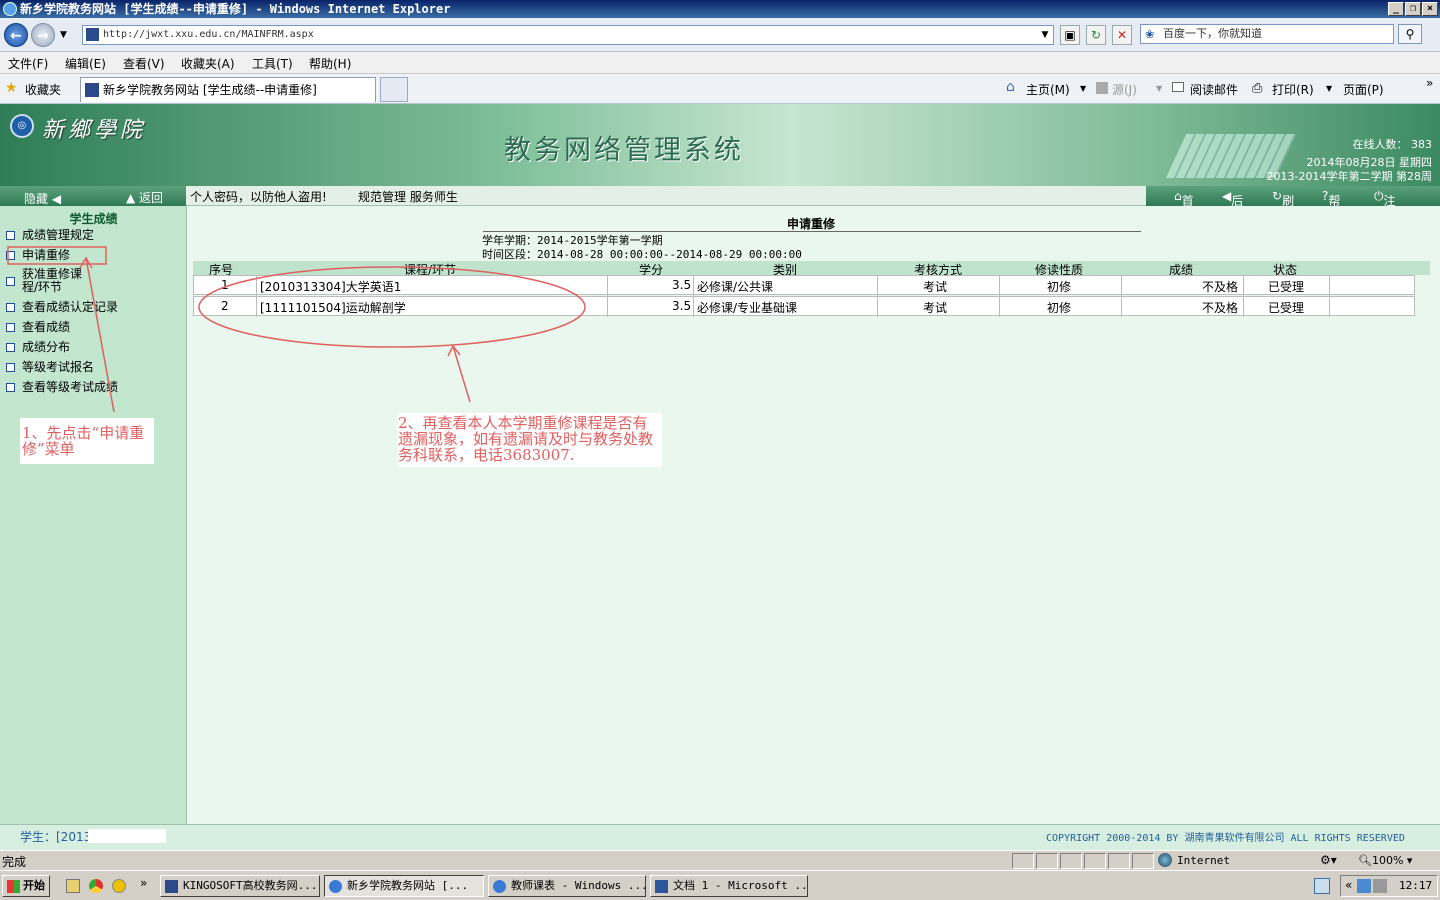  Describe the element at coordinates (1165, 860) in the screenshot. I see `globe-icon` at that location.